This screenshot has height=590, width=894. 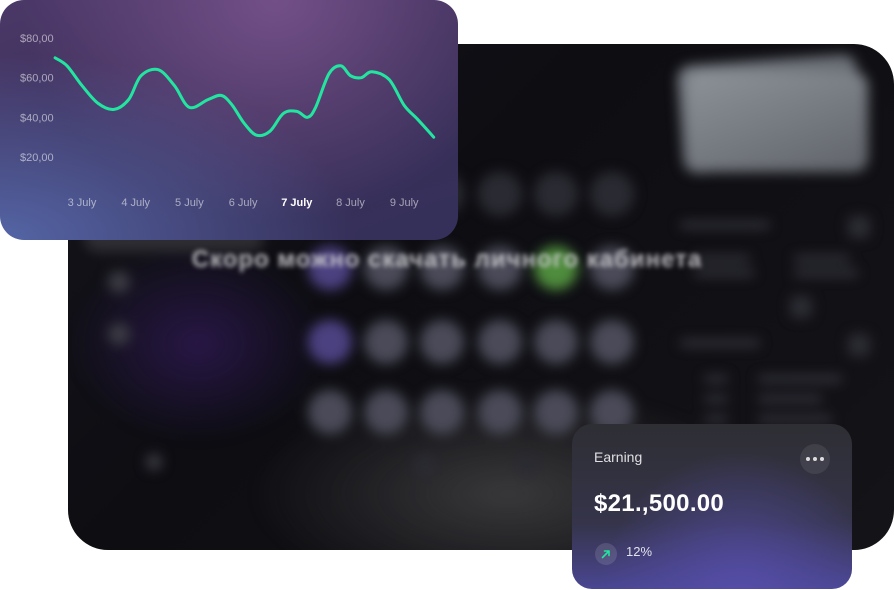 I want to click on x-tick-label: 5 July, so click(x=189, y=203).